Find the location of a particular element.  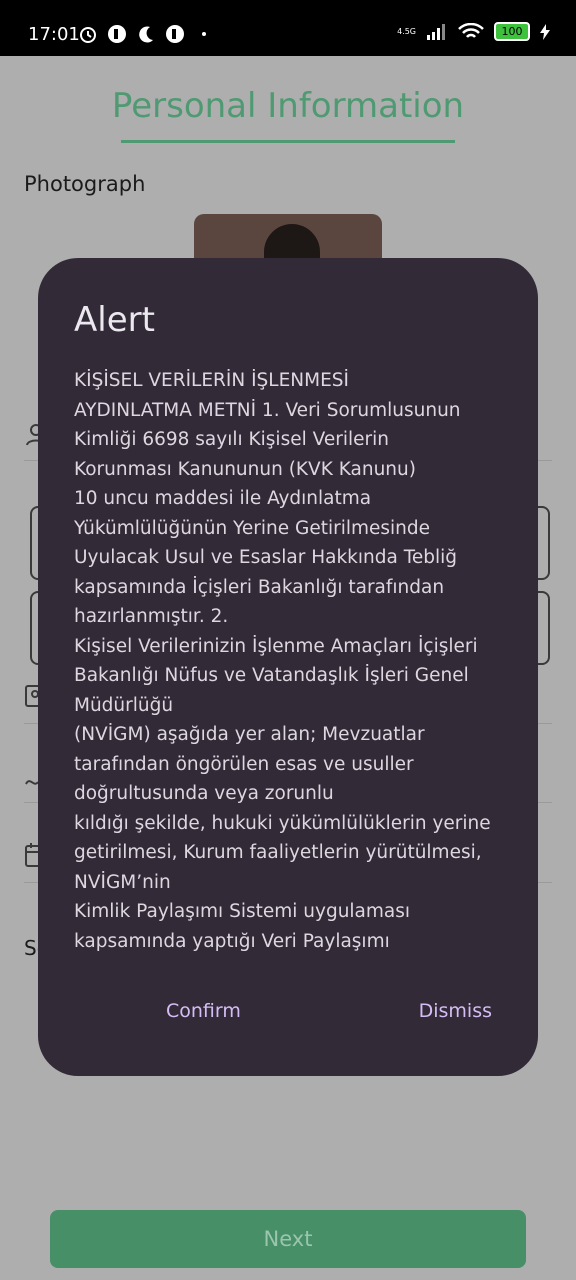

moon-icon is located at coordinates (146, 34).